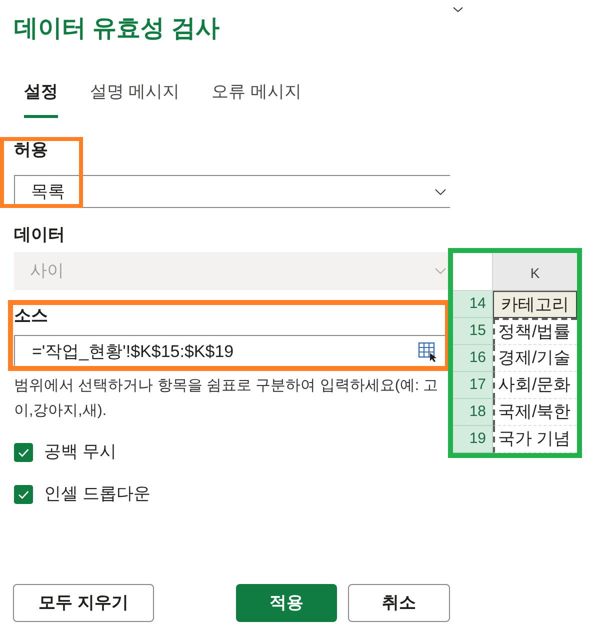 The width and height of the screenshot is (600, 638). Describe the element at coordinates (473, 385) in the screenshot. I see `row-header: 17` at that location.